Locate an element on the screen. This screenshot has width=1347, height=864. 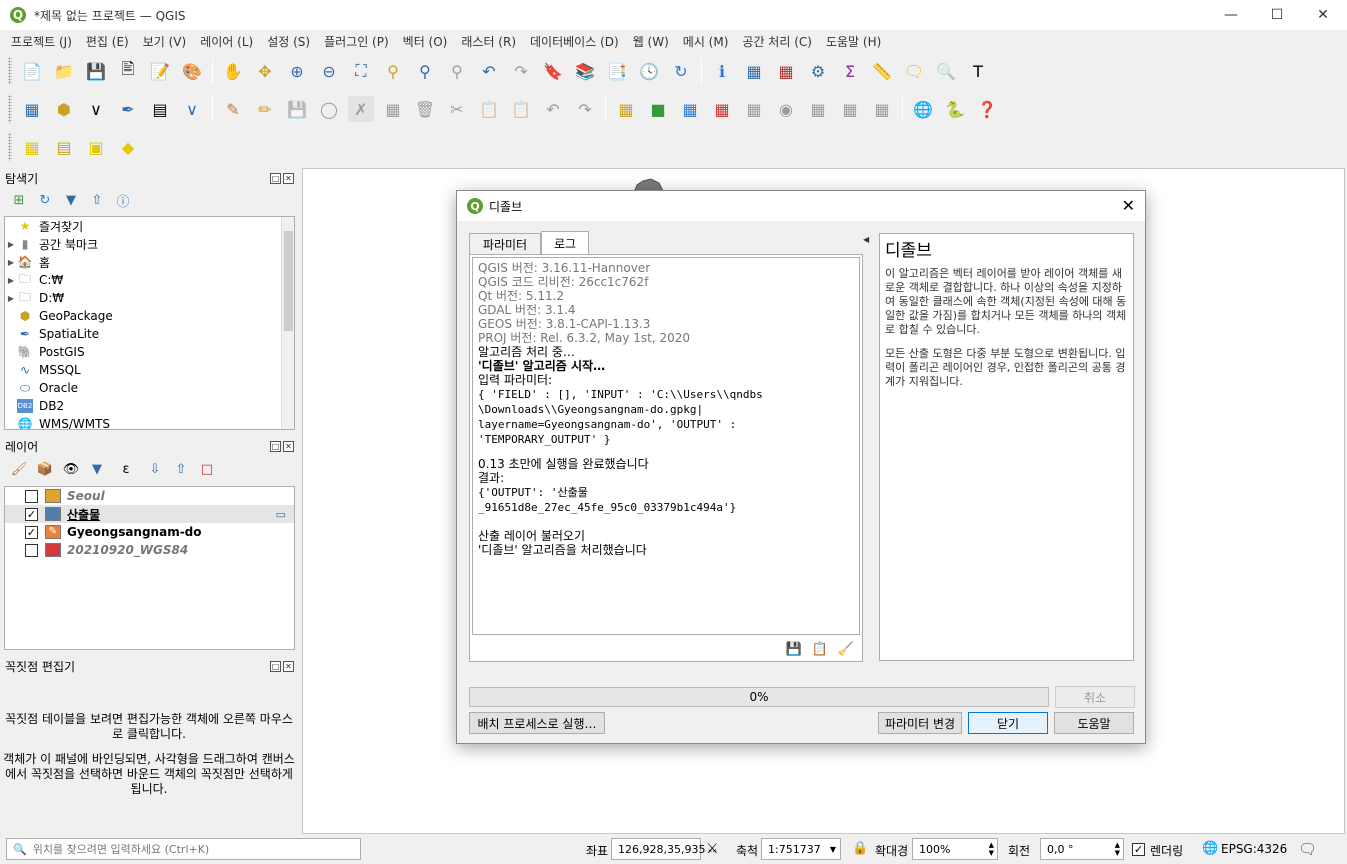
minimize-button: — is located at coordinates (1231, 15).